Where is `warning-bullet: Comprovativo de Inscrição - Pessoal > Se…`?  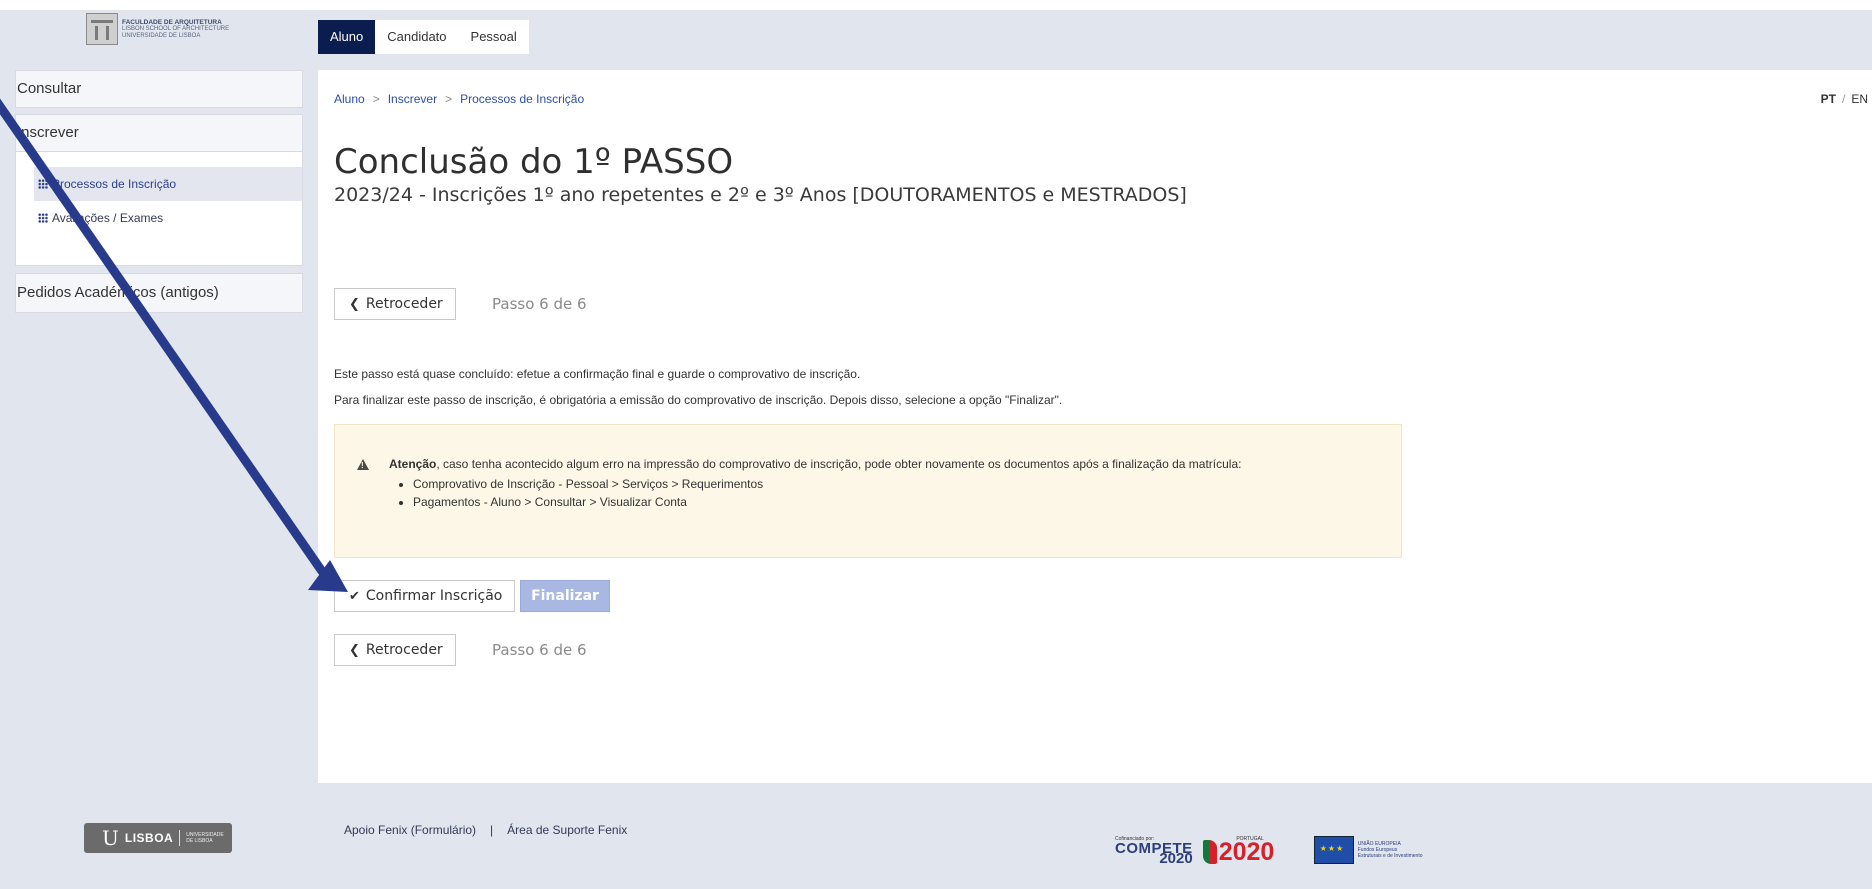 warning-bullet: Comprovativo de Inscrição - Pessoal > Se… is located at coordinates (588, 484).